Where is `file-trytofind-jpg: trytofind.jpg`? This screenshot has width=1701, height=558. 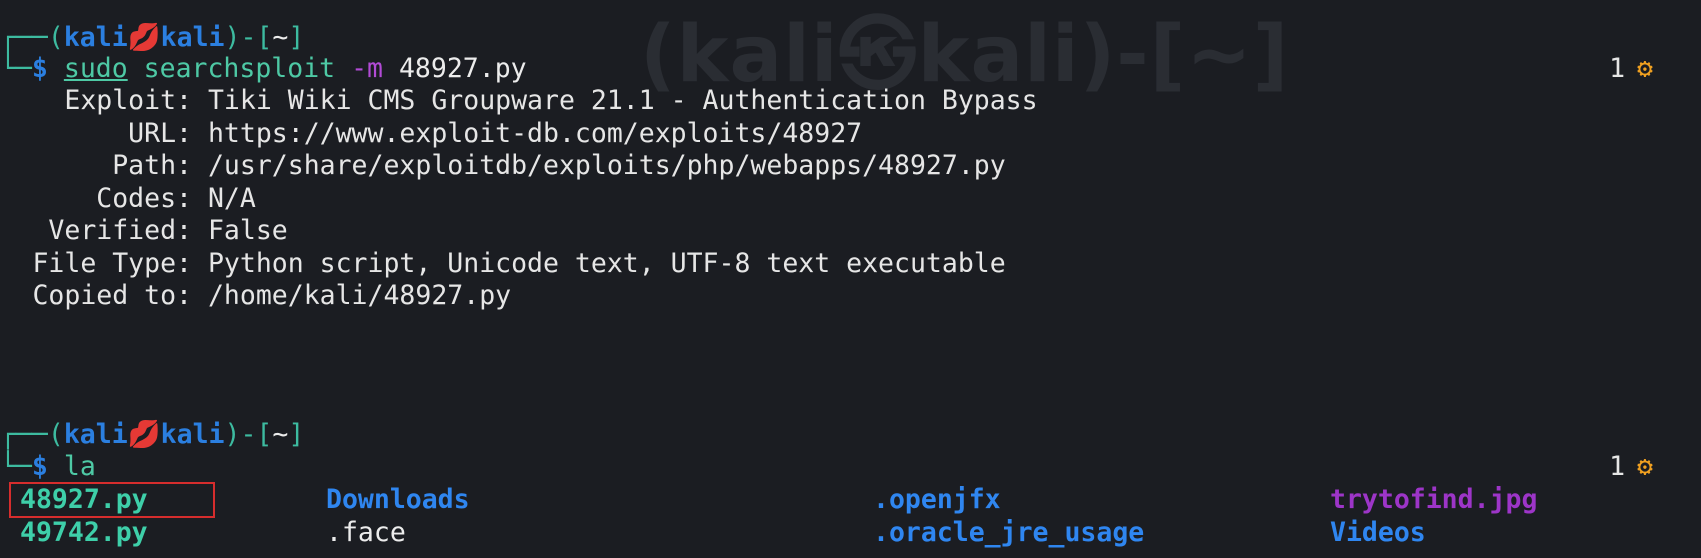
file-trytofind-jpg: trytofind.jpg is located at coordinates (1433, 499).